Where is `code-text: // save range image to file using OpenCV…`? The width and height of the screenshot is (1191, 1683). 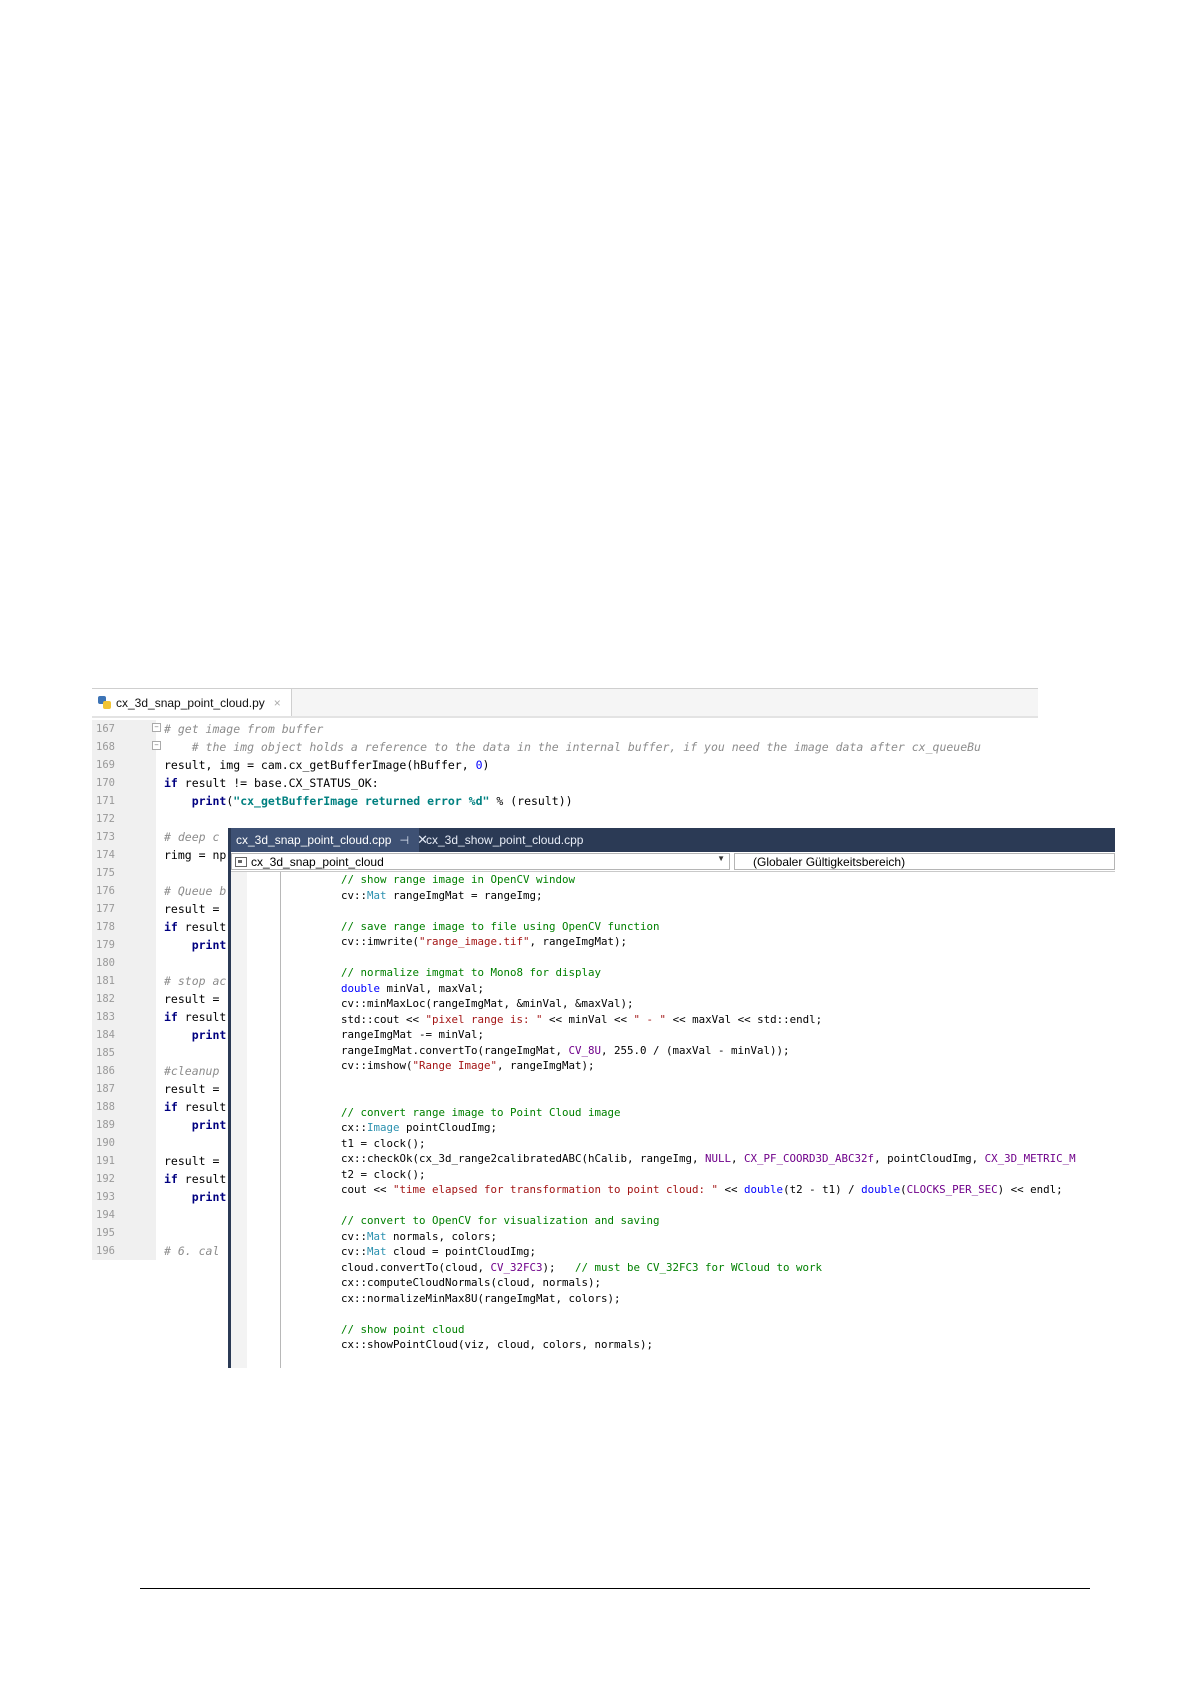
code-text: // save range image to file using OpenCV… is located at coordinates (500, 926).